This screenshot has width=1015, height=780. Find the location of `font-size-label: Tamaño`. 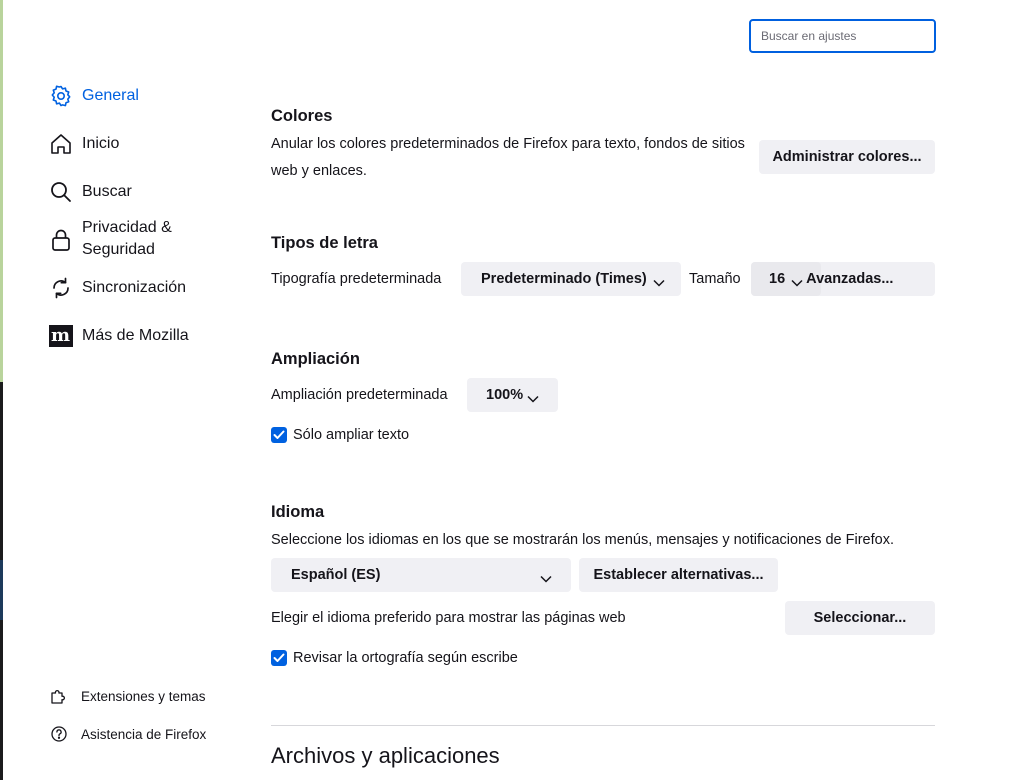

font-size-label: Tamaño is located at coordinates (715, 279).